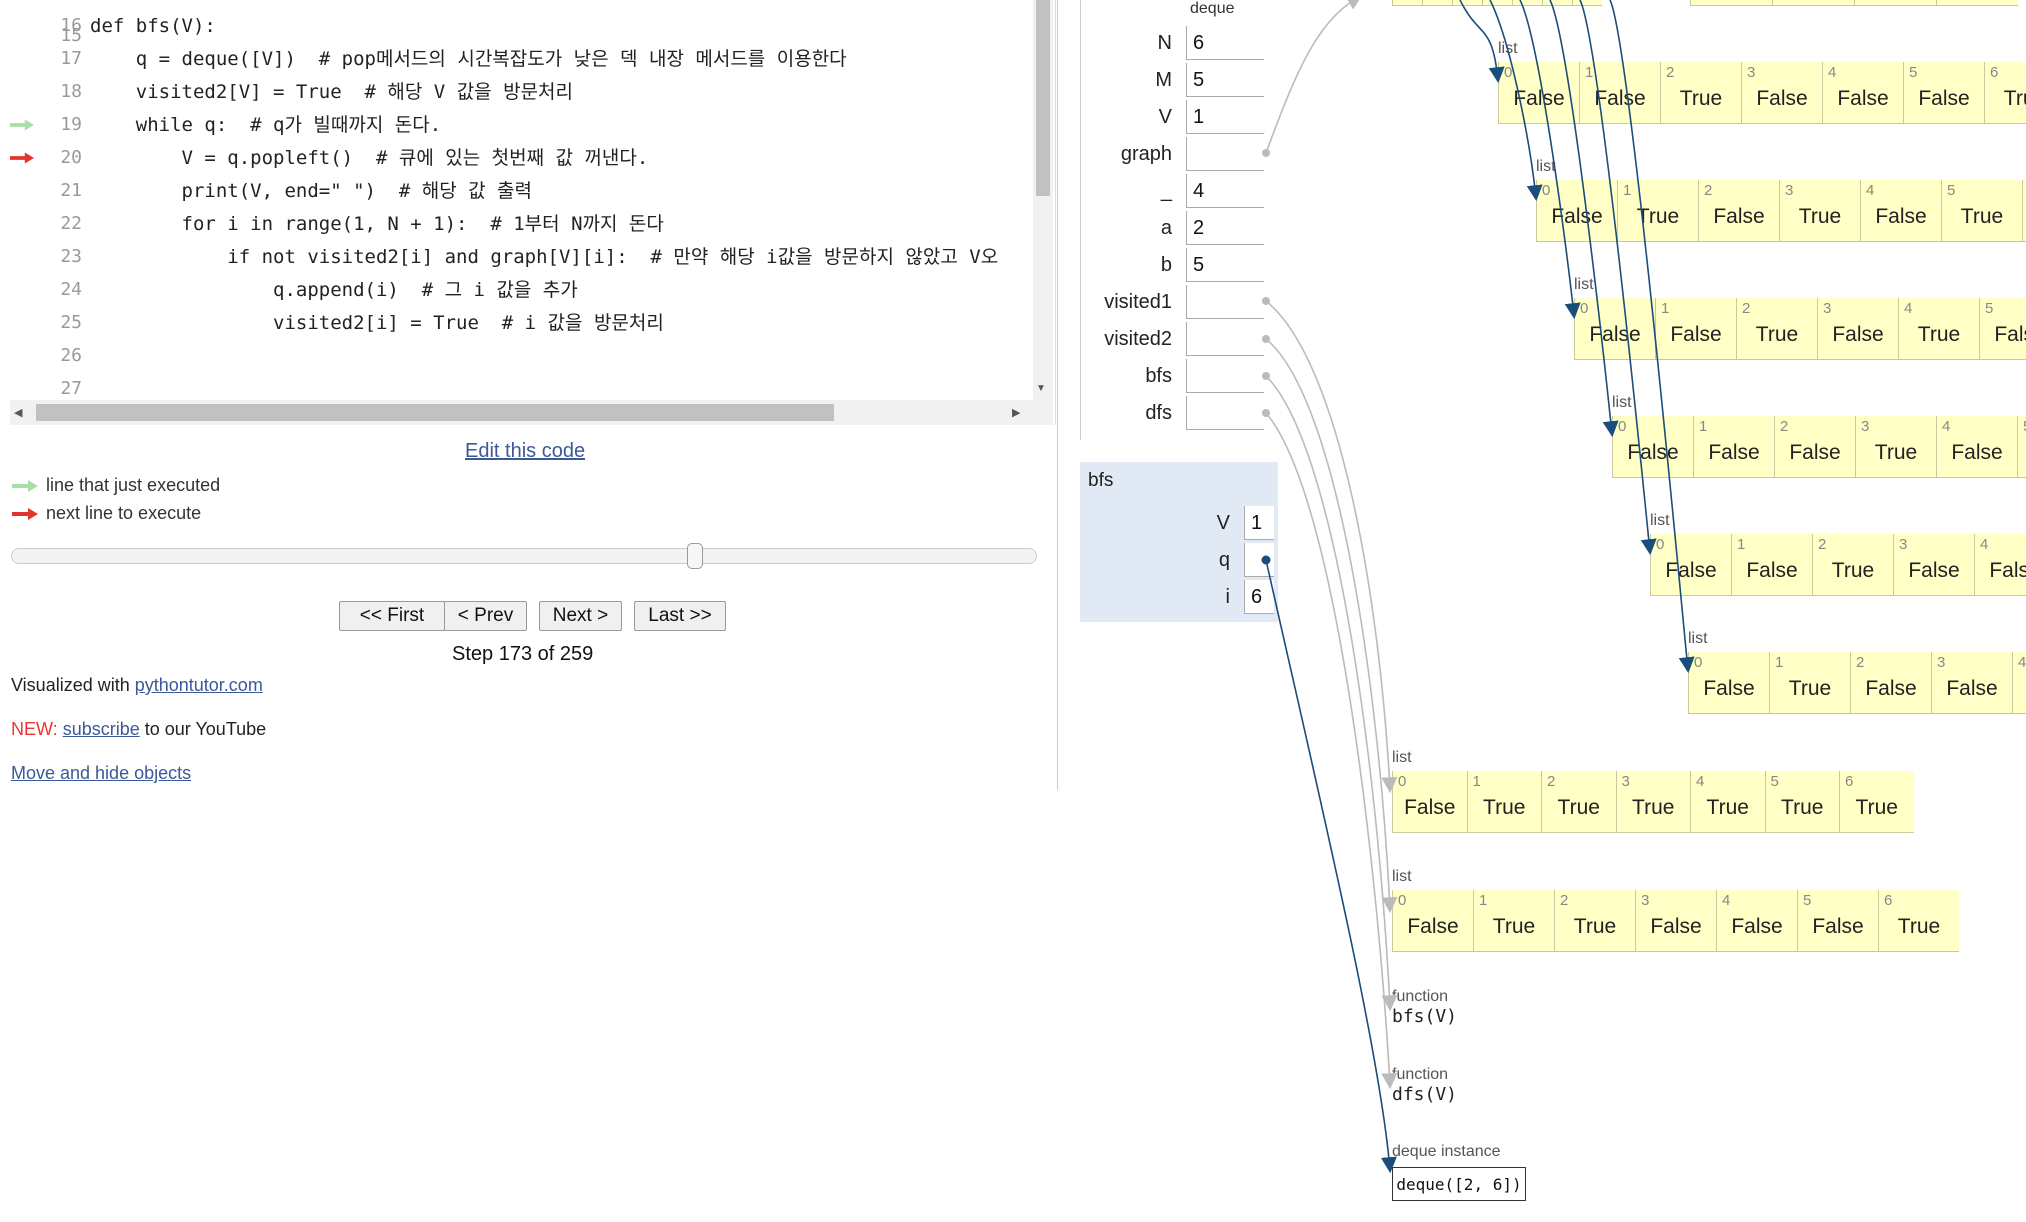 This screenshot has height=1222, width=2026. Describe the element at coordinates (1314, 77) in the screenshot. I see `graph-pointer-arrow` at that location.